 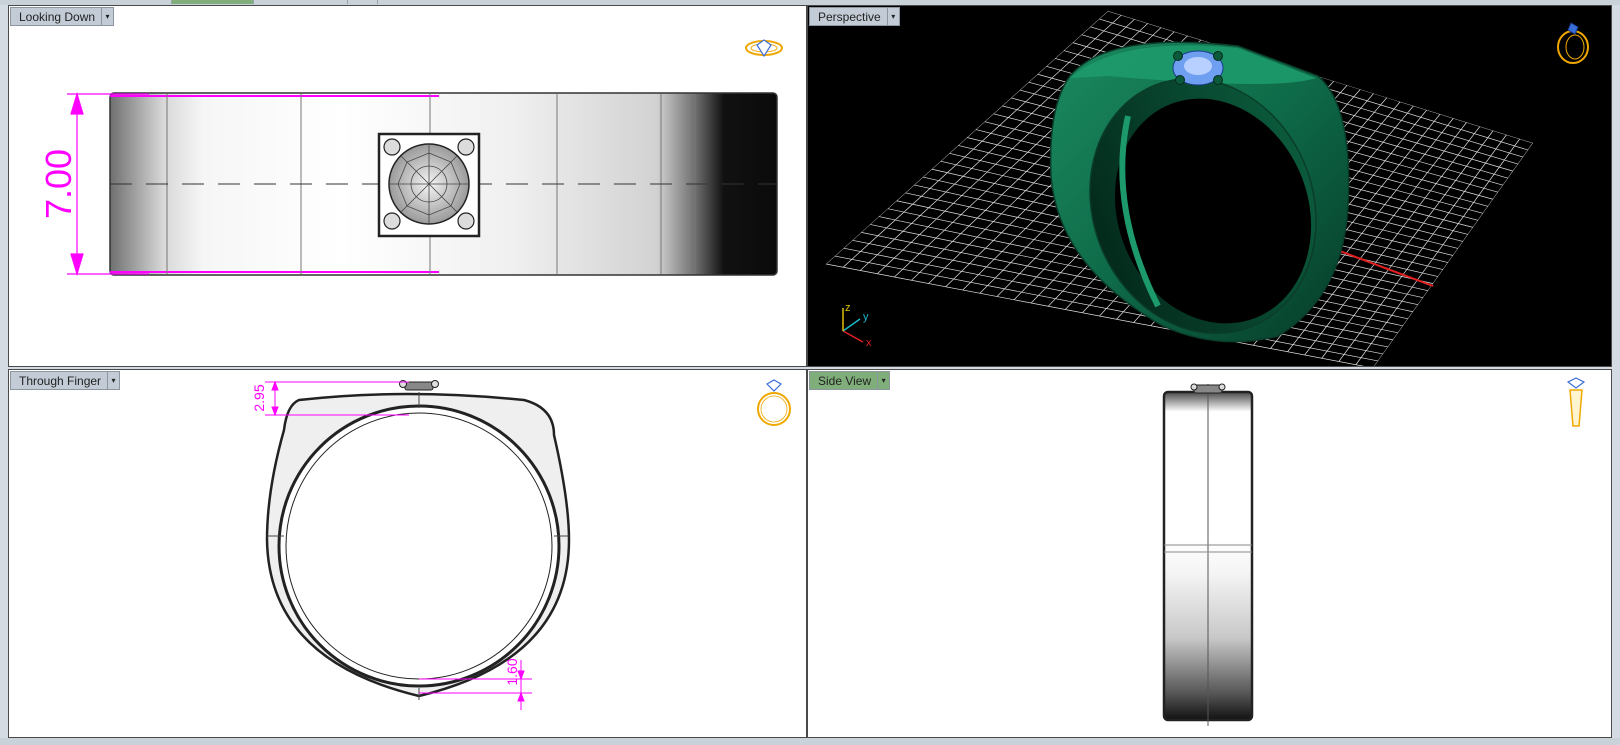 I want to click on dimension-label: 7.00, so click(x=58, y=184).